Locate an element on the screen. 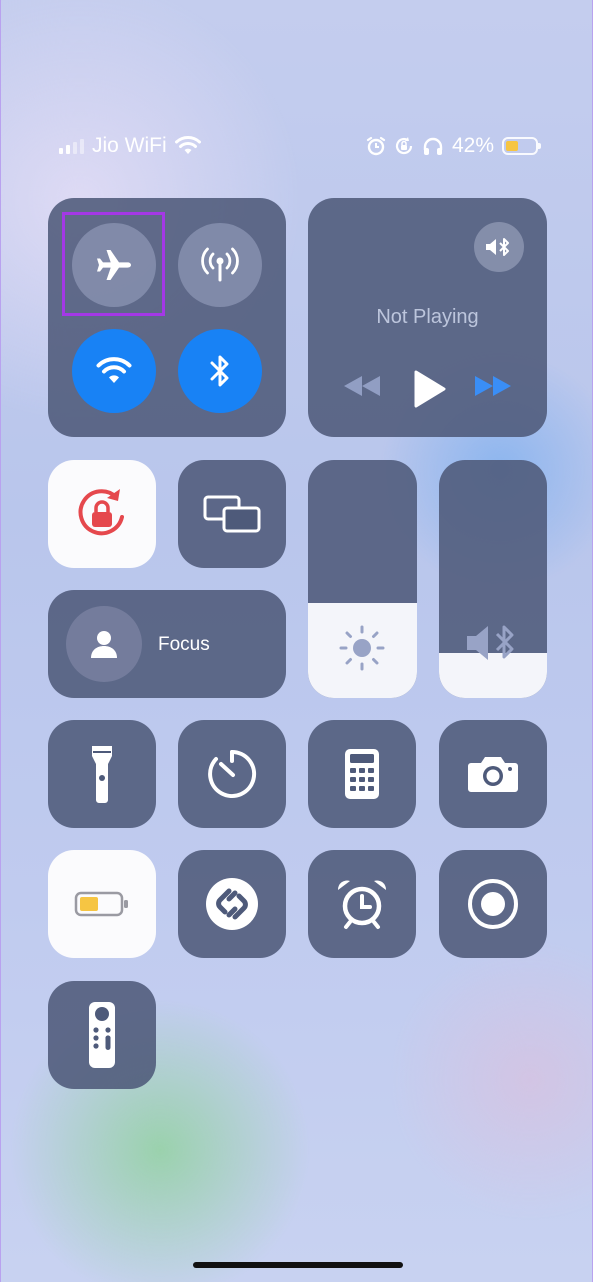 Image resolution: width=593 pixels, height=1282 pixels. fast-forward-icon is located at coordinates (493, 386).